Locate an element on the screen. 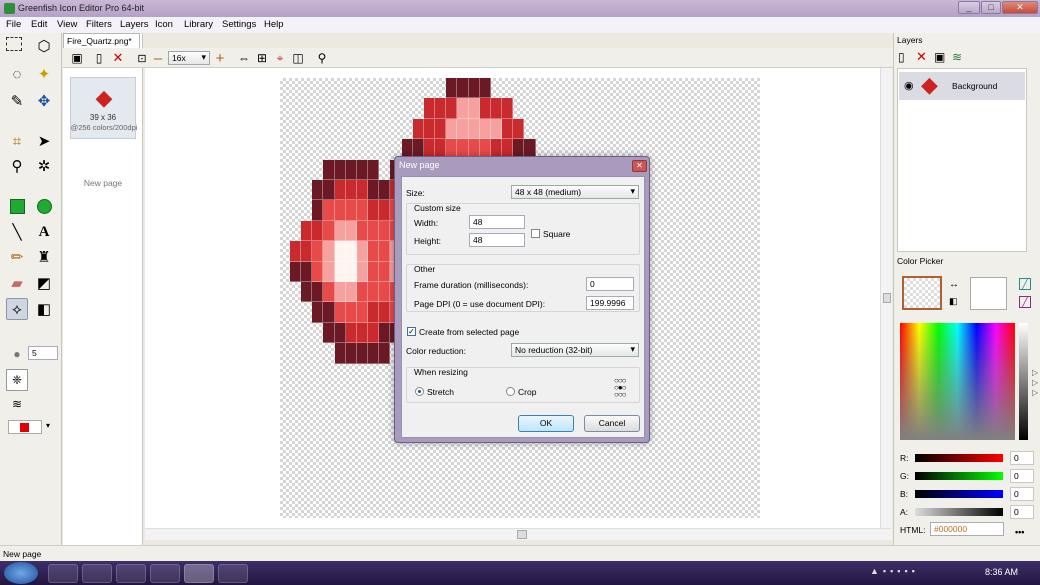  magic-wand-icon: ✦ is located at coordinates (44, 74).